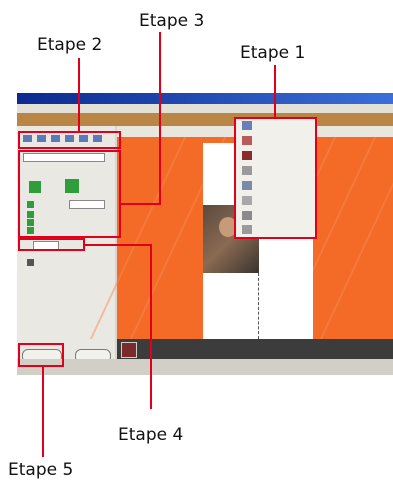  What do you see at coordinates (51, 244) in the screenshot?
I see `etape-4-box` at bounding box center [51, 244].